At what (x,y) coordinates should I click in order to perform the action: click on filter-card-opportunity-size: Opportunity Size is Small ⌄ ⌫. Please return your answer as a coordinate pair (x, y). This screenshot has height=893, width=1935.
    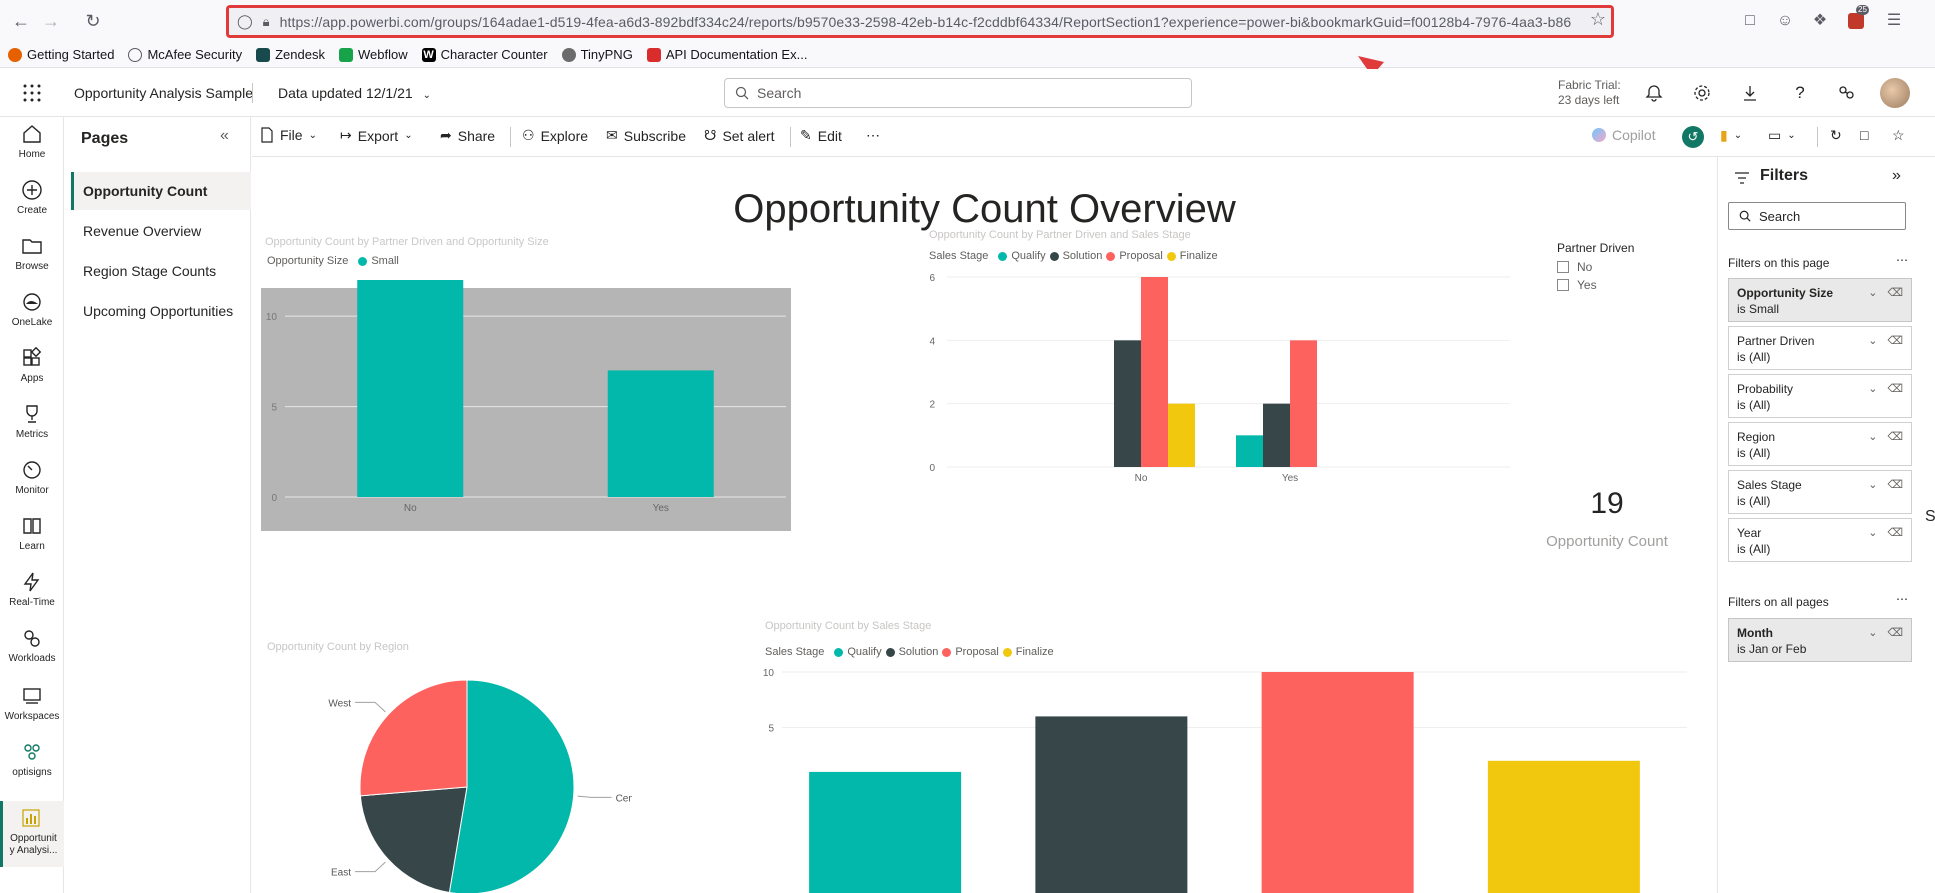
    Looking at the image, I should click on (1820, 300).